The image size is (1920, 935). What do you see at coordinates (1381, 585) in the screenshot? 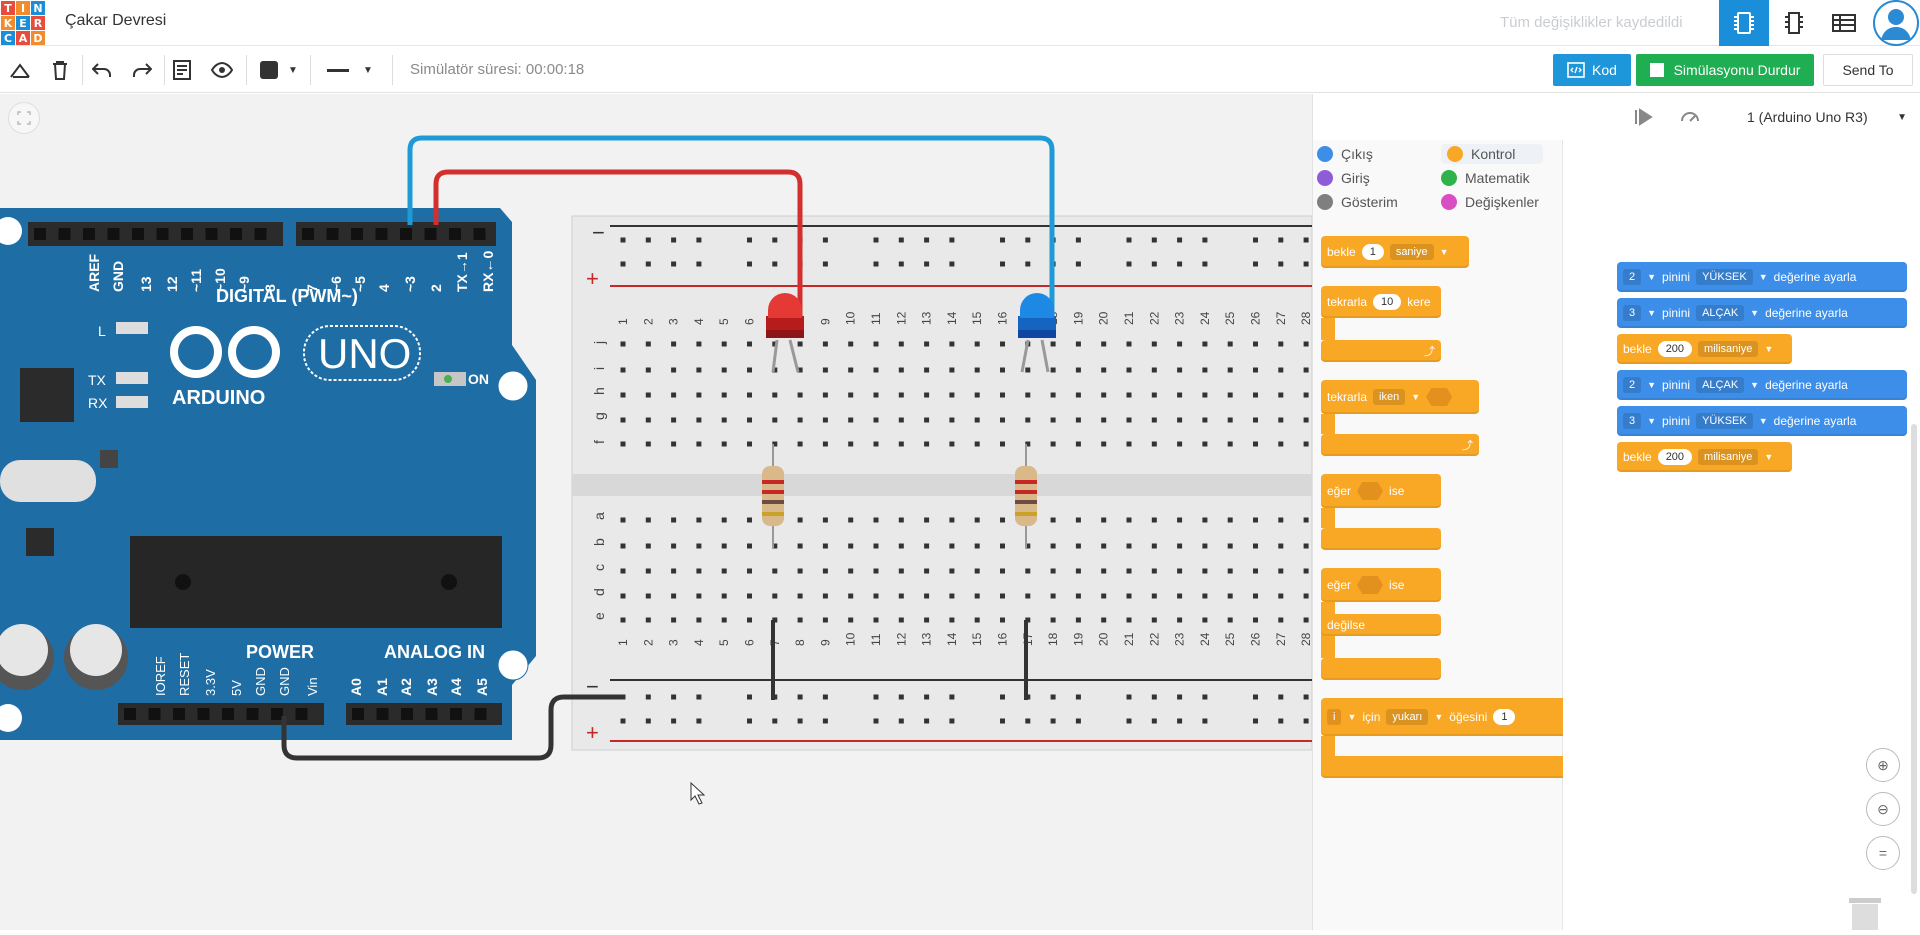
I see `palette-if-else-block: eğer ise` at bounding box center [1381, 585].